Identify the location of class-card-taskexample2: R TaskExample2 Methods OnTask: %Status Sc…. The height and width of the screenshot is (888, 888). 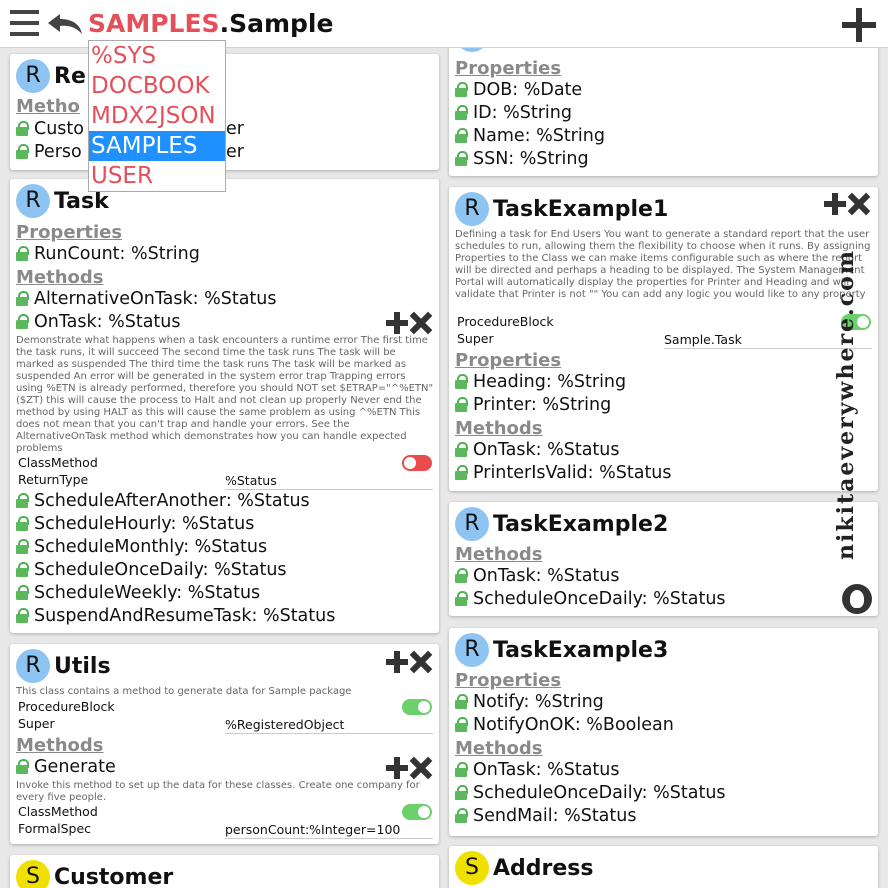
(663, 559).